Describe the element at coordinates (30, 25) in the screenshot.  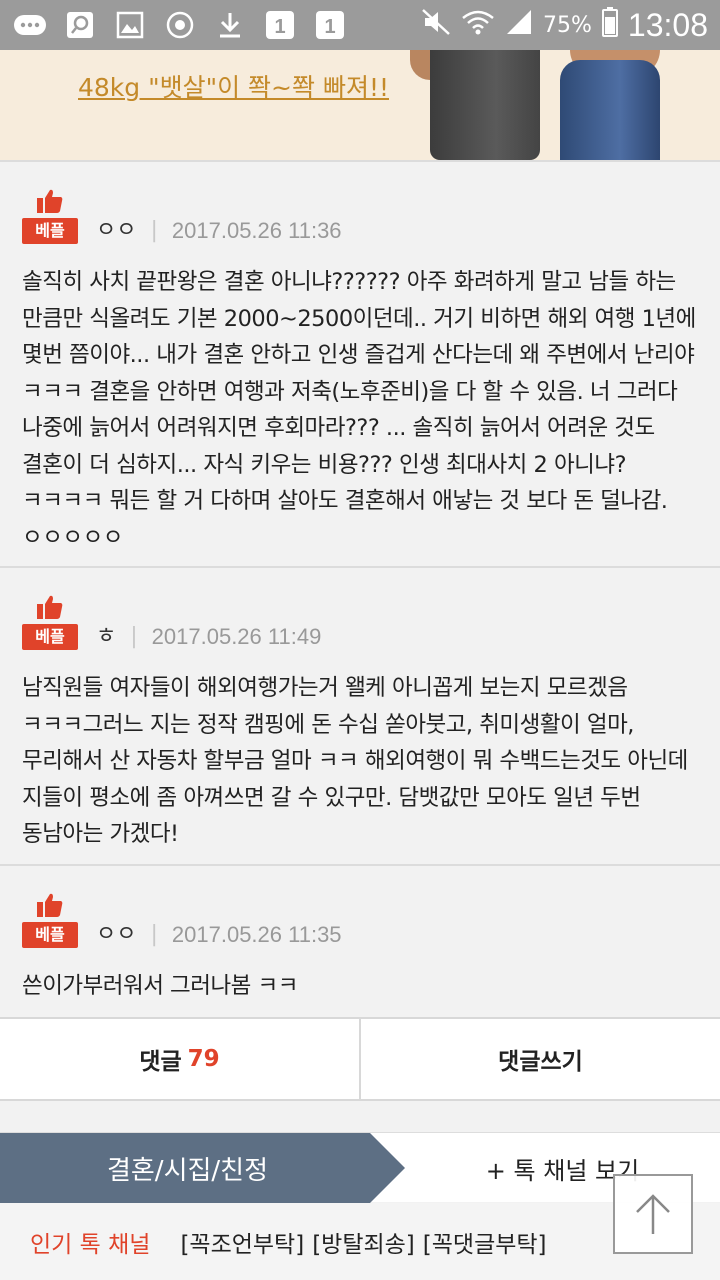
I see `message-icon` at that location.